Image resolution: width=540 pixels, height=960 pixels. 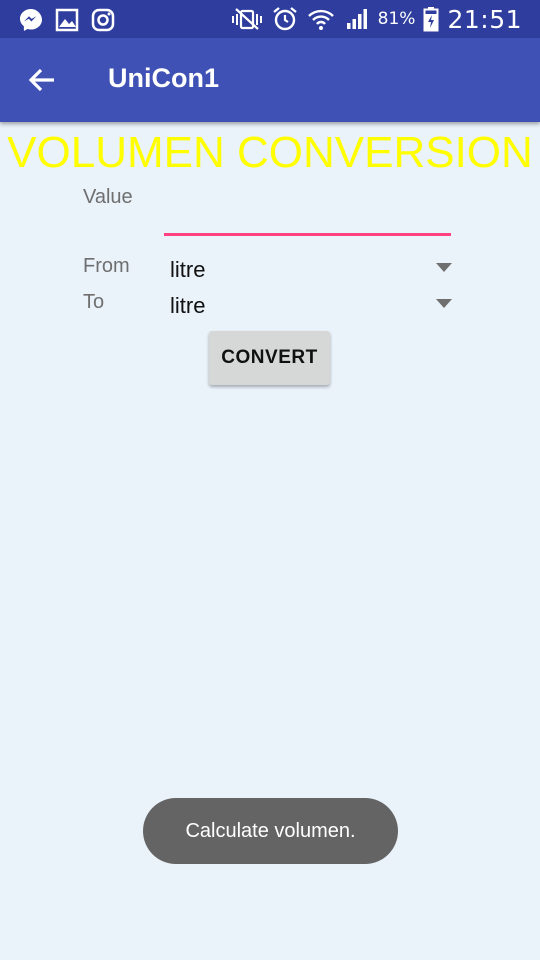 I want to click on vibrate-icon, so click(x=246, y=19).